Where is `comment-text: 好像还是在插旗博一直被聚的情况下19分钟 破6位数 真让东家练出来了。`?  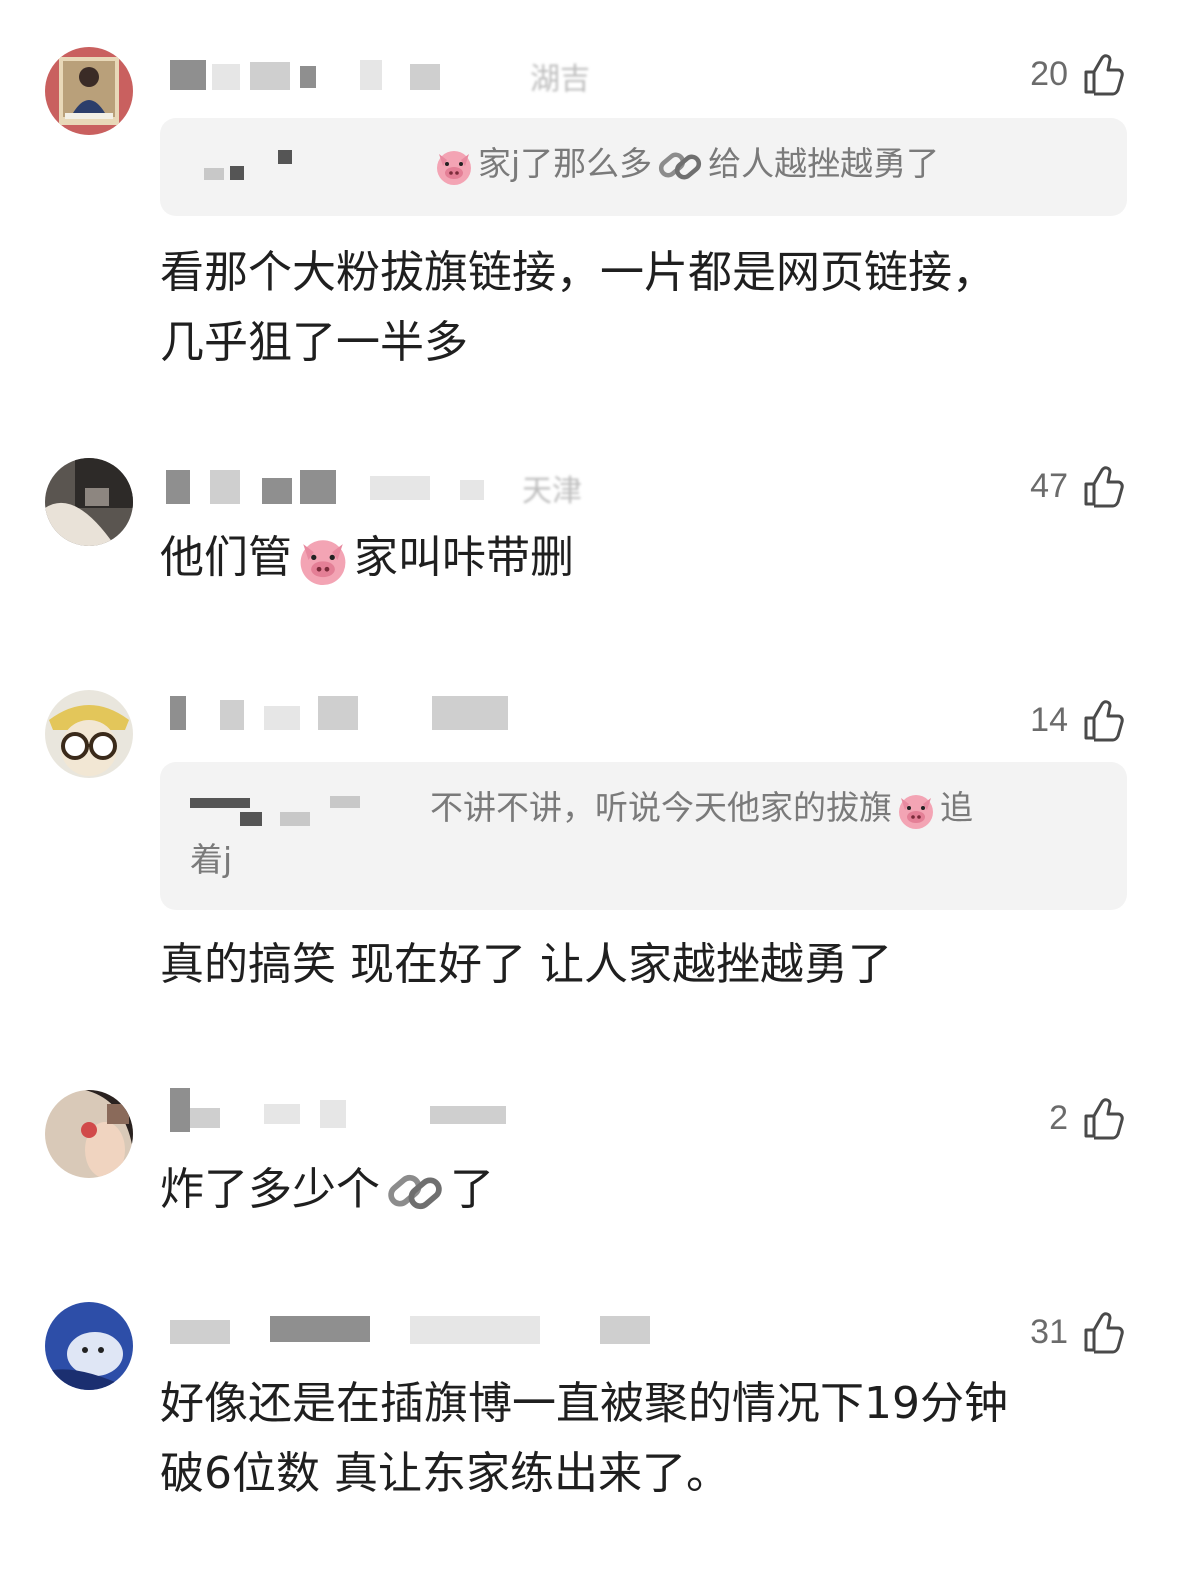
comment-text: 好像还是在插旗博一直被聚的情况下19分钟 破6位数 真让东家练出来了。 is located at coordinates (640, 1439).